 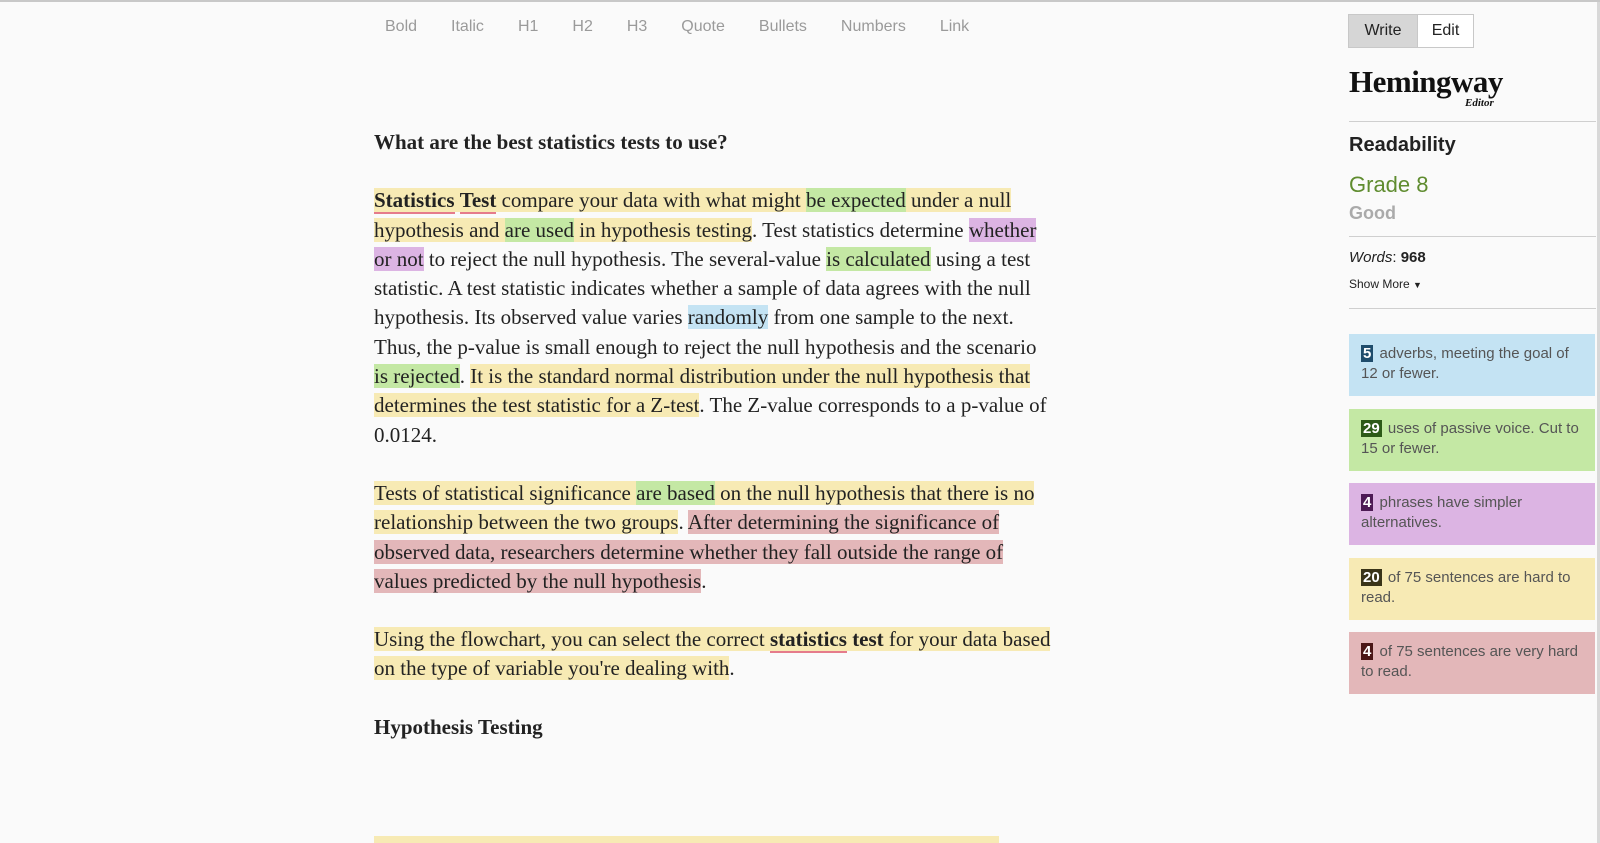 I want to click on readability-verdict: Good, so click(x=1372, y=213).